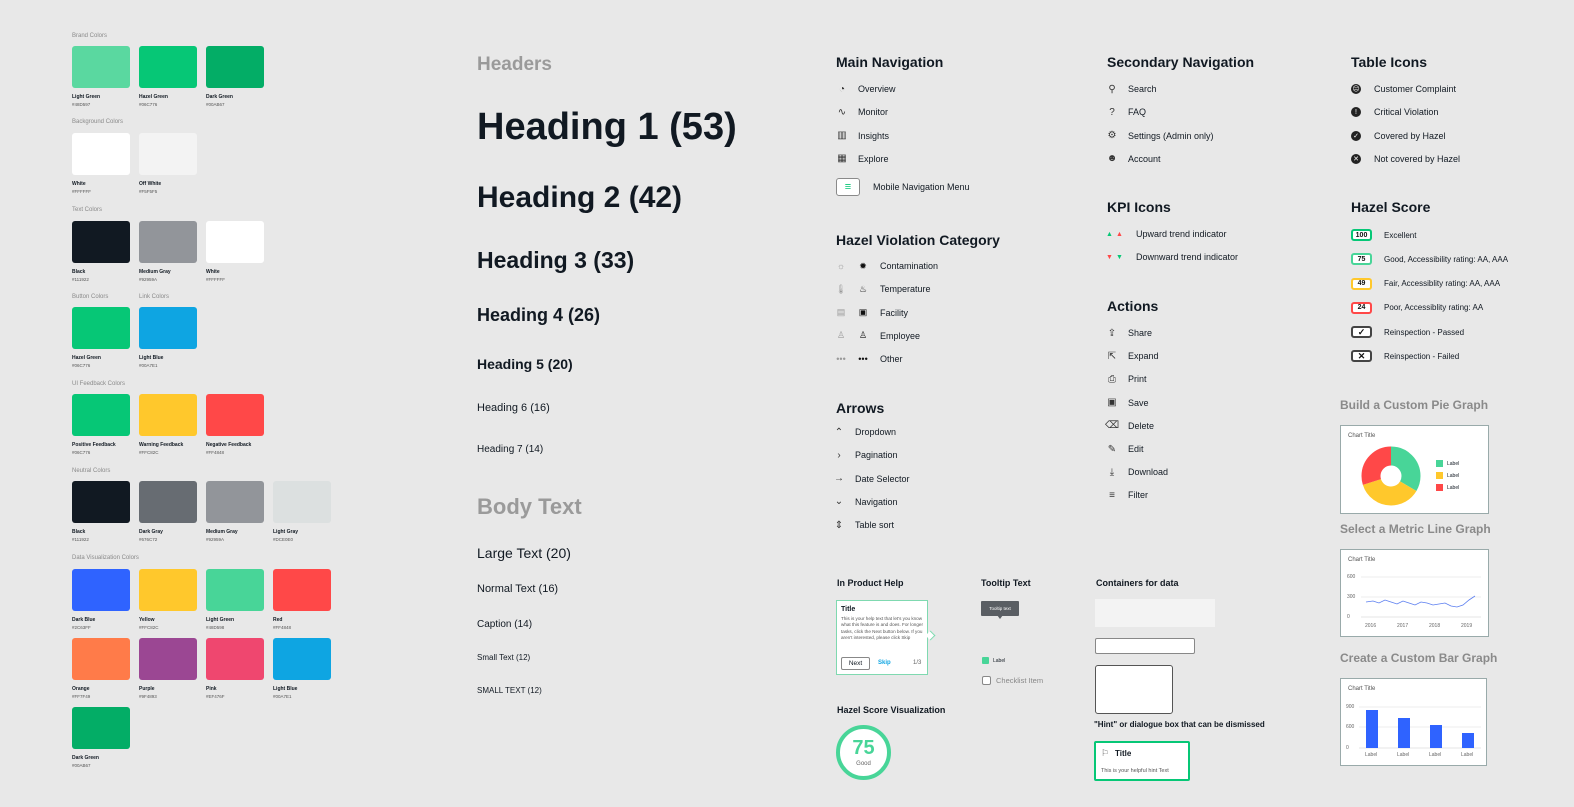 The width and height of the screenshot is (1574, 807). I want to click on checklist-item: Checklist Item, so click(1012, 680).